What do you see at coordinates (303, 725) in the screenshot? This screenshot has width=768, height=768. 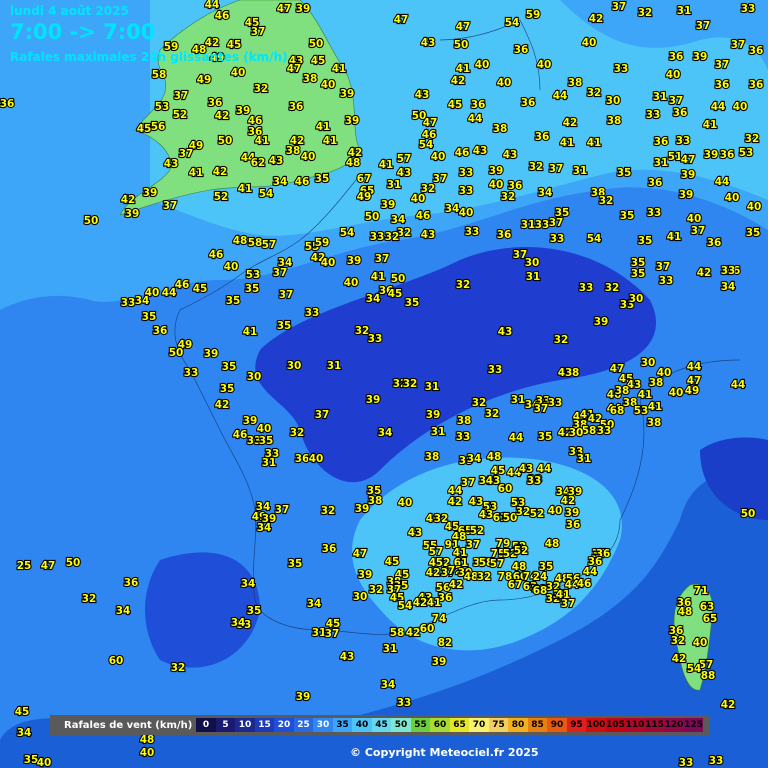 I see `legend-cell: 25` at bounding box center [303, 725].